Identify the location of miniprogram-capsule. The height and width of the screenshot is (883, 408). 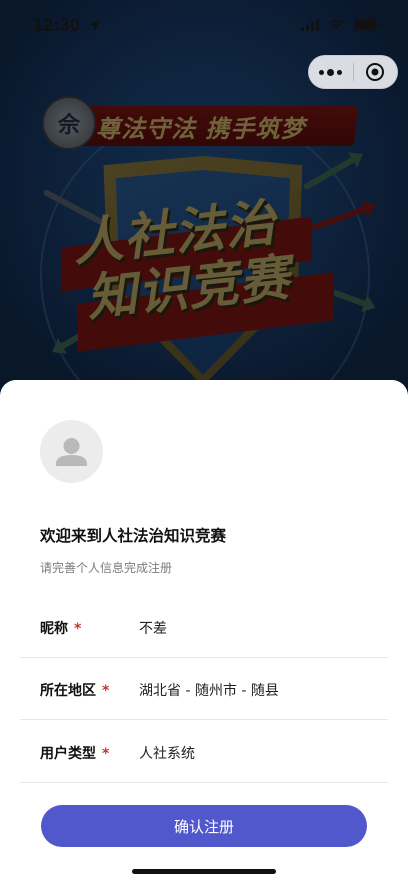
(353, 72).